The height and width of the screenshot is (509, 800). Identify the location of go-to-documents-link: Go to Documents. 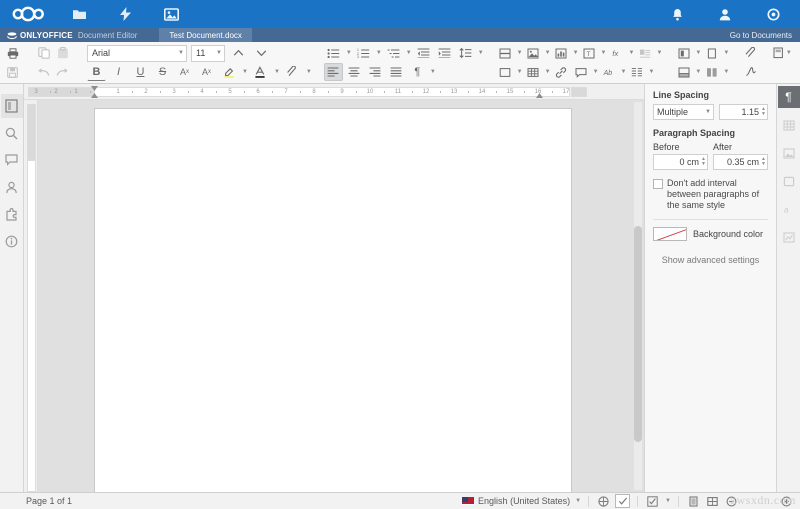
(761, 35).